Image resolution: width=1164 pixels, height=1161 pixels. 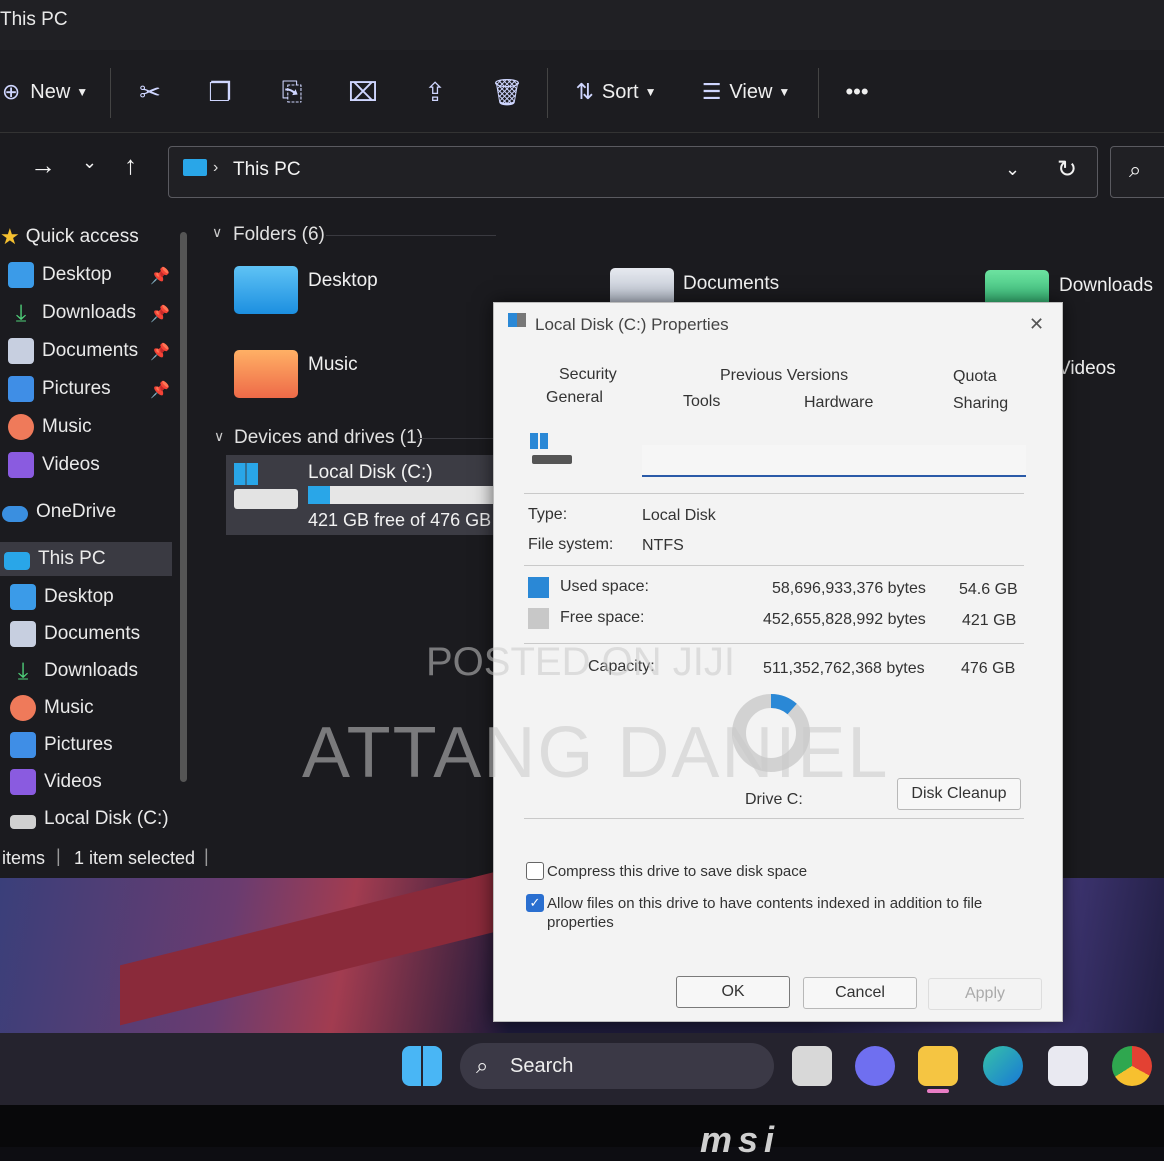 I want to click on trash-icon: 🗑, so click(x=507, y=91).